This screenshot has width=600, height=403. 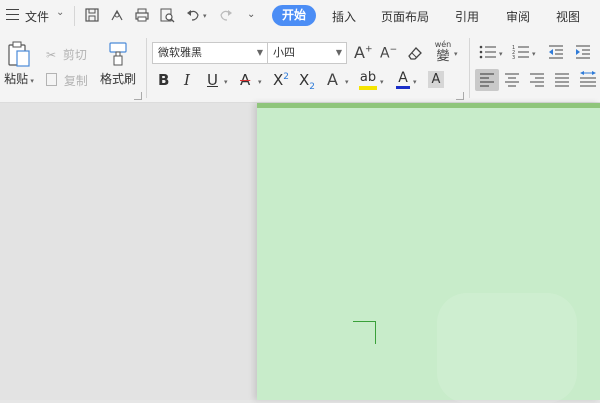 I want to click on tab-page-layout: 页面布局, so click(x=405, y=16).